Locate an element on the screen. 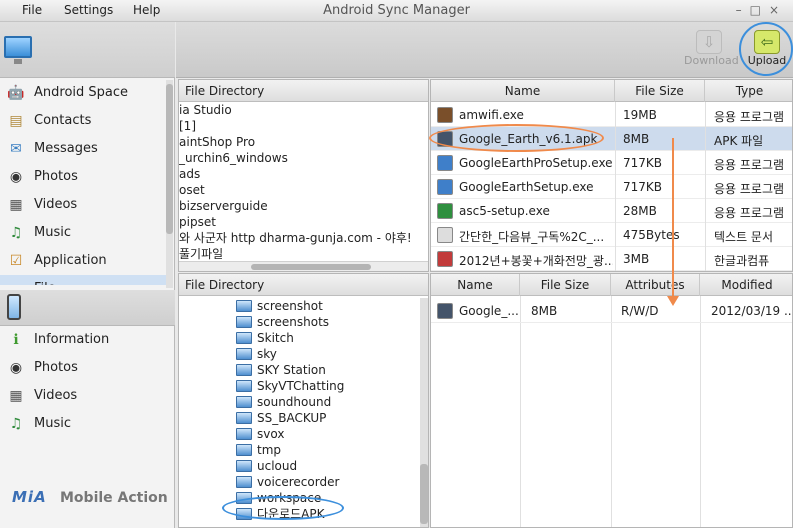  phone-tree-node: SKY Station is located at coordinates (281, 370).